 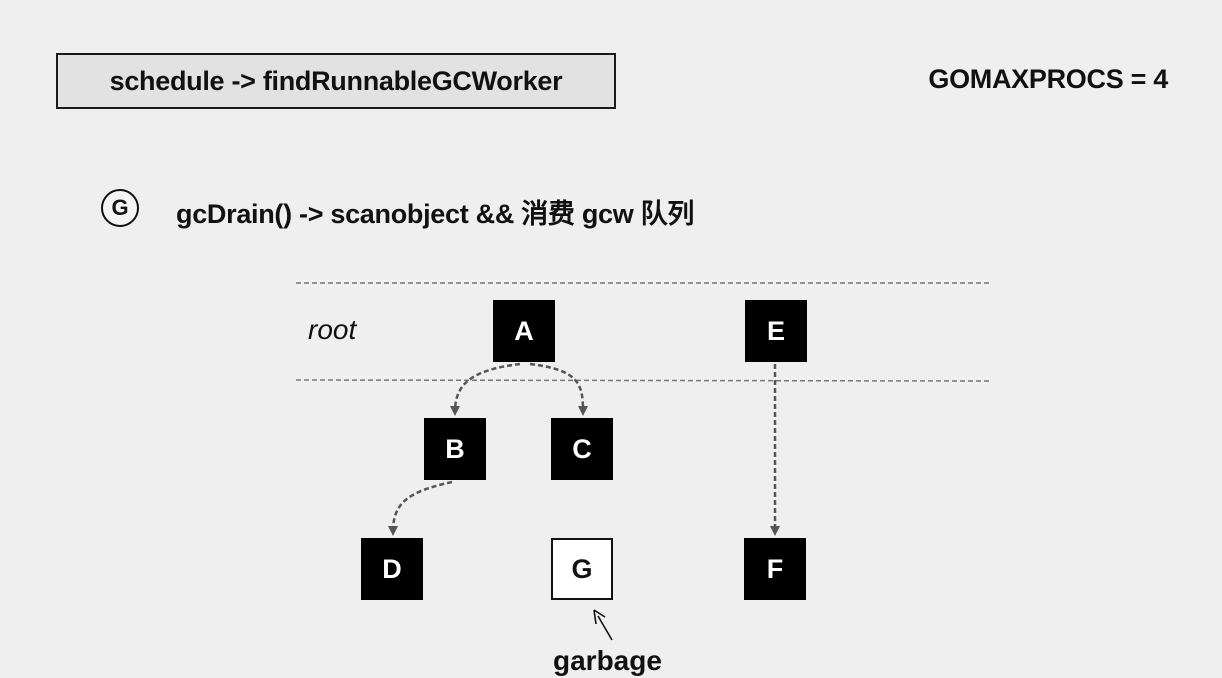 I want to click on edge-a-to-c, so click(x=558, y=389).